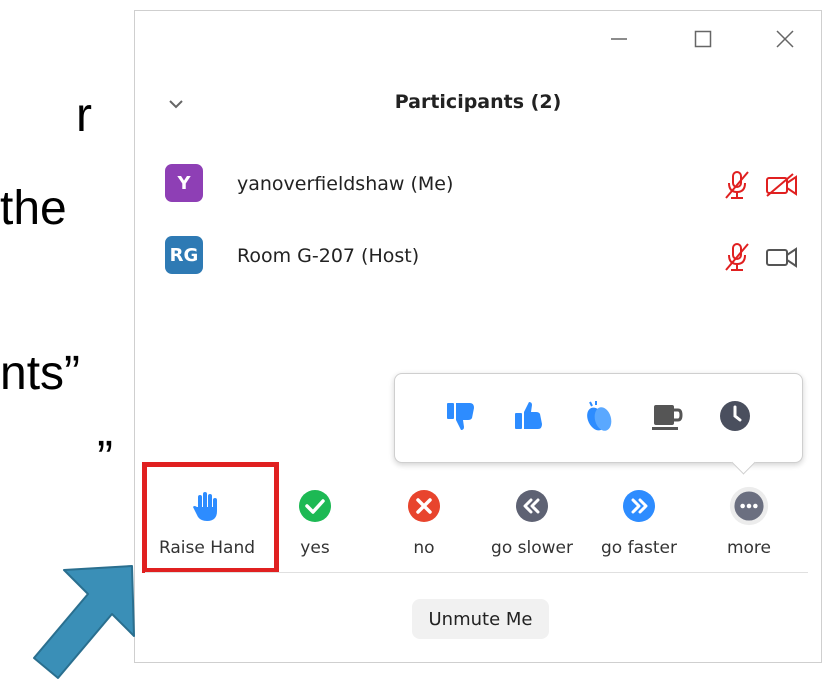  What do you see at coordinates (315, 506) in the screenshot?
I see `check-icon` at bounding box center [315, 506].